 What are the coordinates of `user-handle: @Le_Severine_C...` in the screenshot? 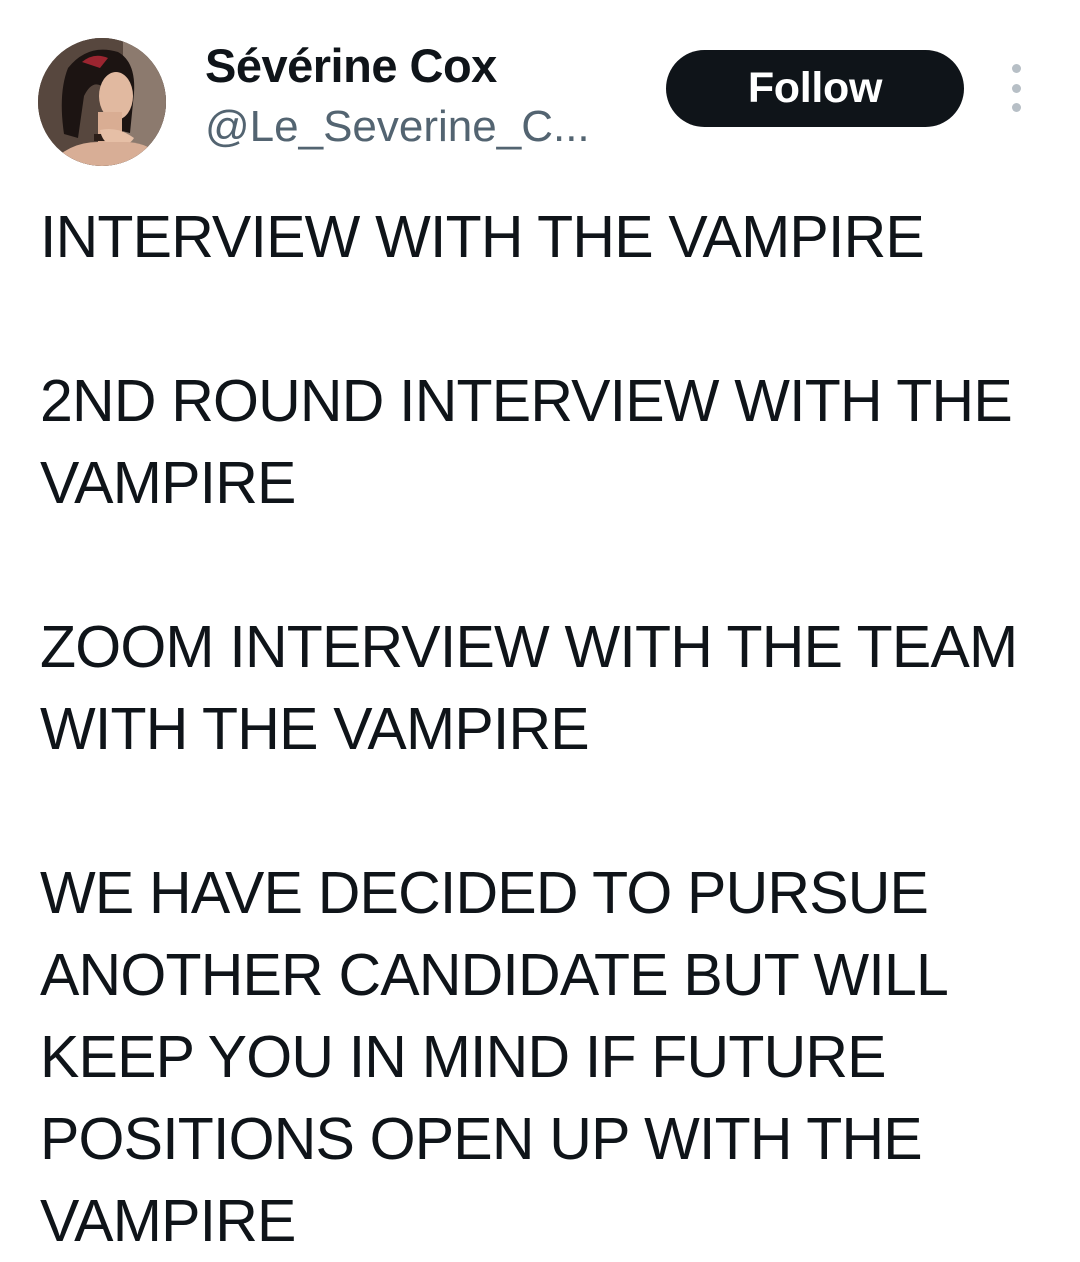 It's located at (397, 127).